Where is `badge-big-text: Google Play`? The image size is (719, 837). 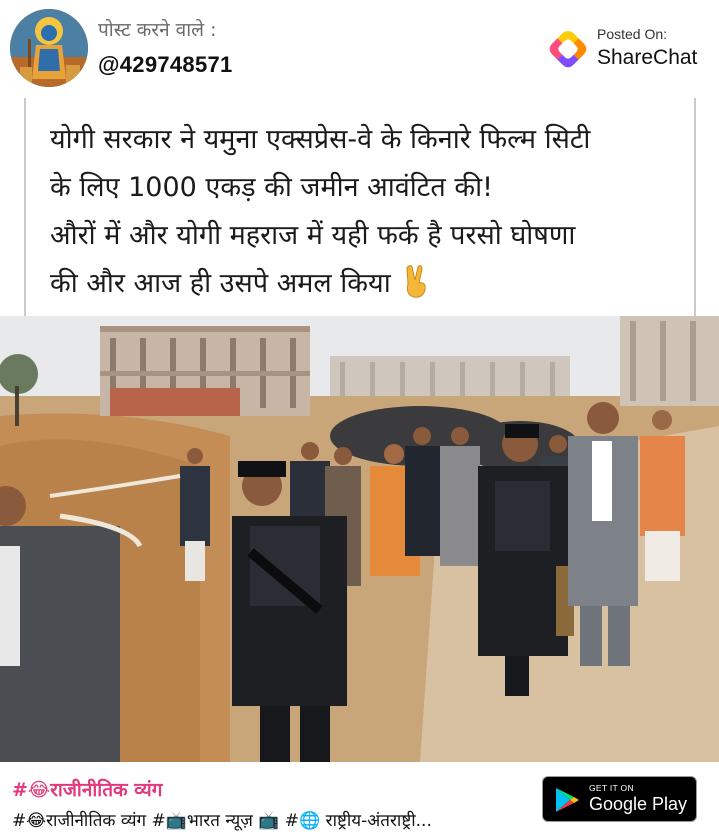
badge-big-text: Google Play is located at coordinates (638, 804).